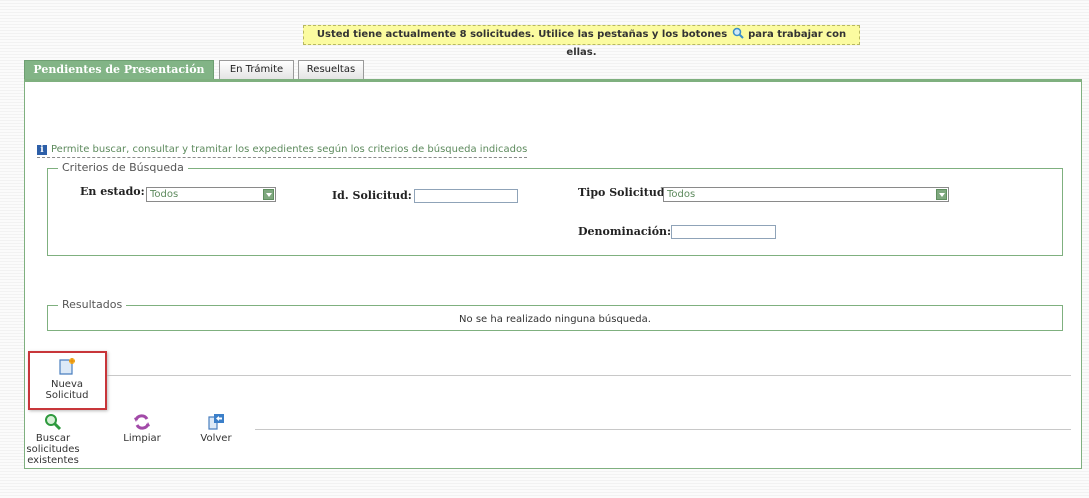 This screenshot has width=1089, height=498. I want to click on resultados-legend: Resultados, so click(92, 304).